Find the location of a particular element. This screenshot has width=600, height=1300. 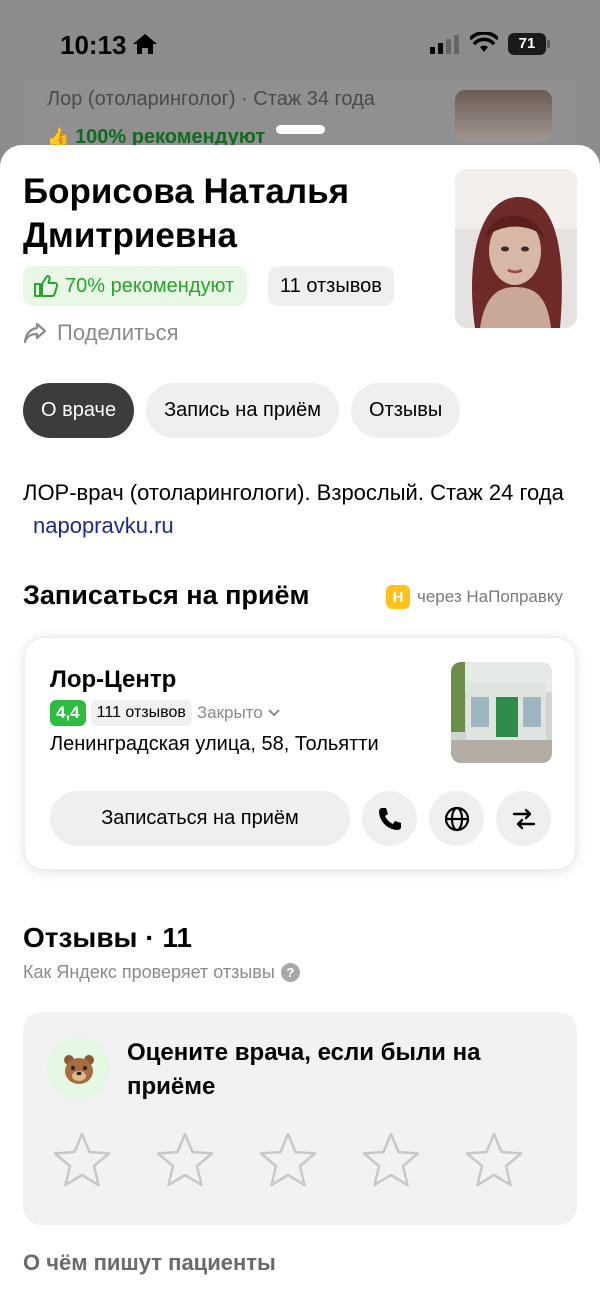

status-bar: 10:13 71 is located at coordinates (300, 45).